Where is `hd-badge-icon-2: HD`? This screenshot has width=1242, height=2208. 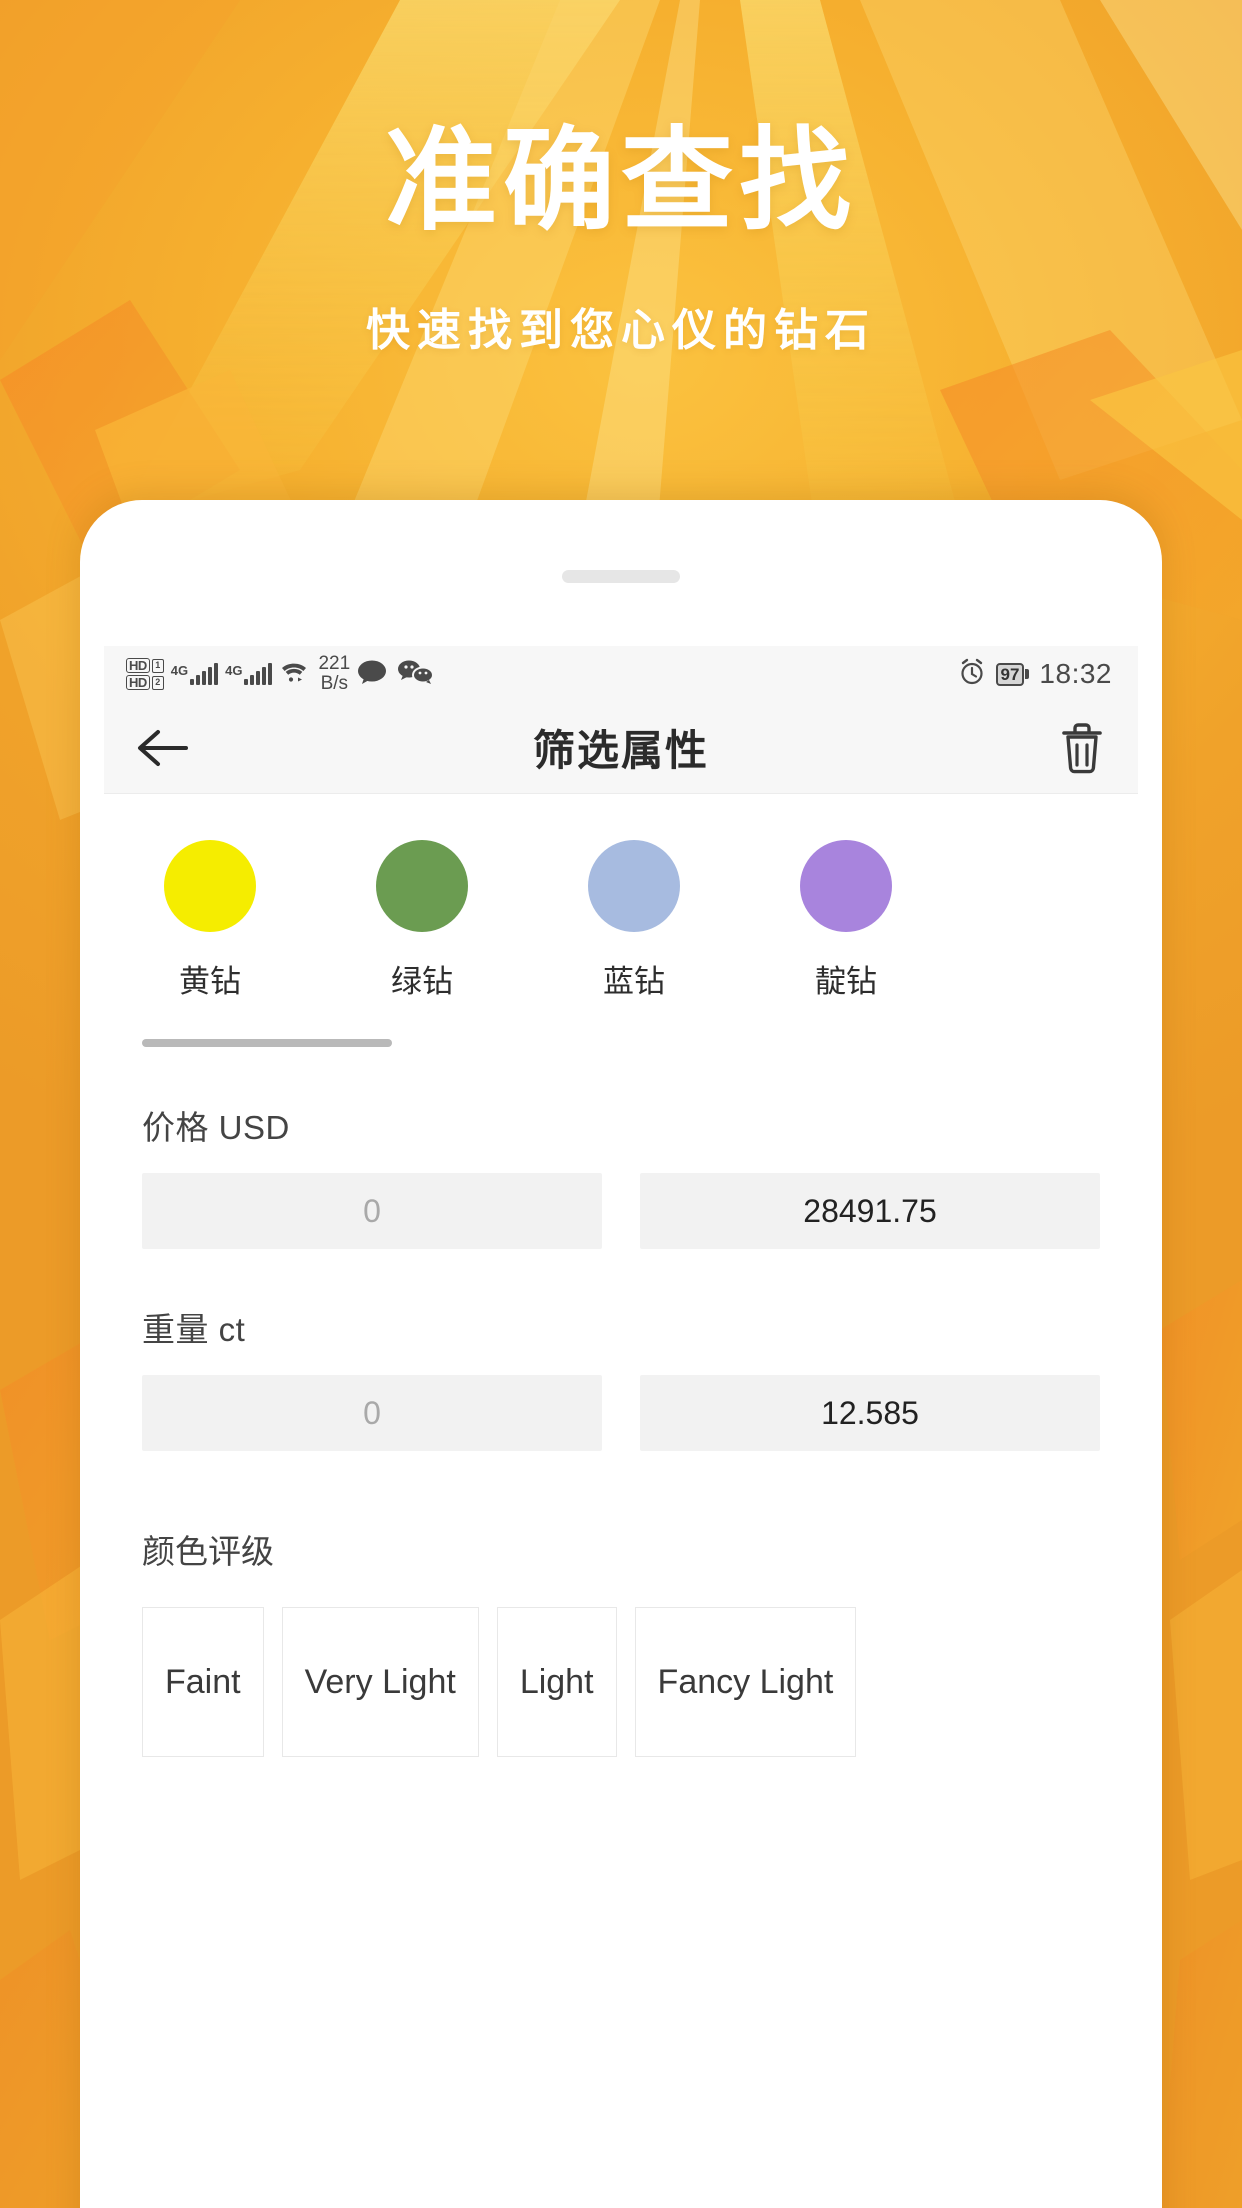
hd-badge-icon-2: HD is located at coordinates (138, 682).